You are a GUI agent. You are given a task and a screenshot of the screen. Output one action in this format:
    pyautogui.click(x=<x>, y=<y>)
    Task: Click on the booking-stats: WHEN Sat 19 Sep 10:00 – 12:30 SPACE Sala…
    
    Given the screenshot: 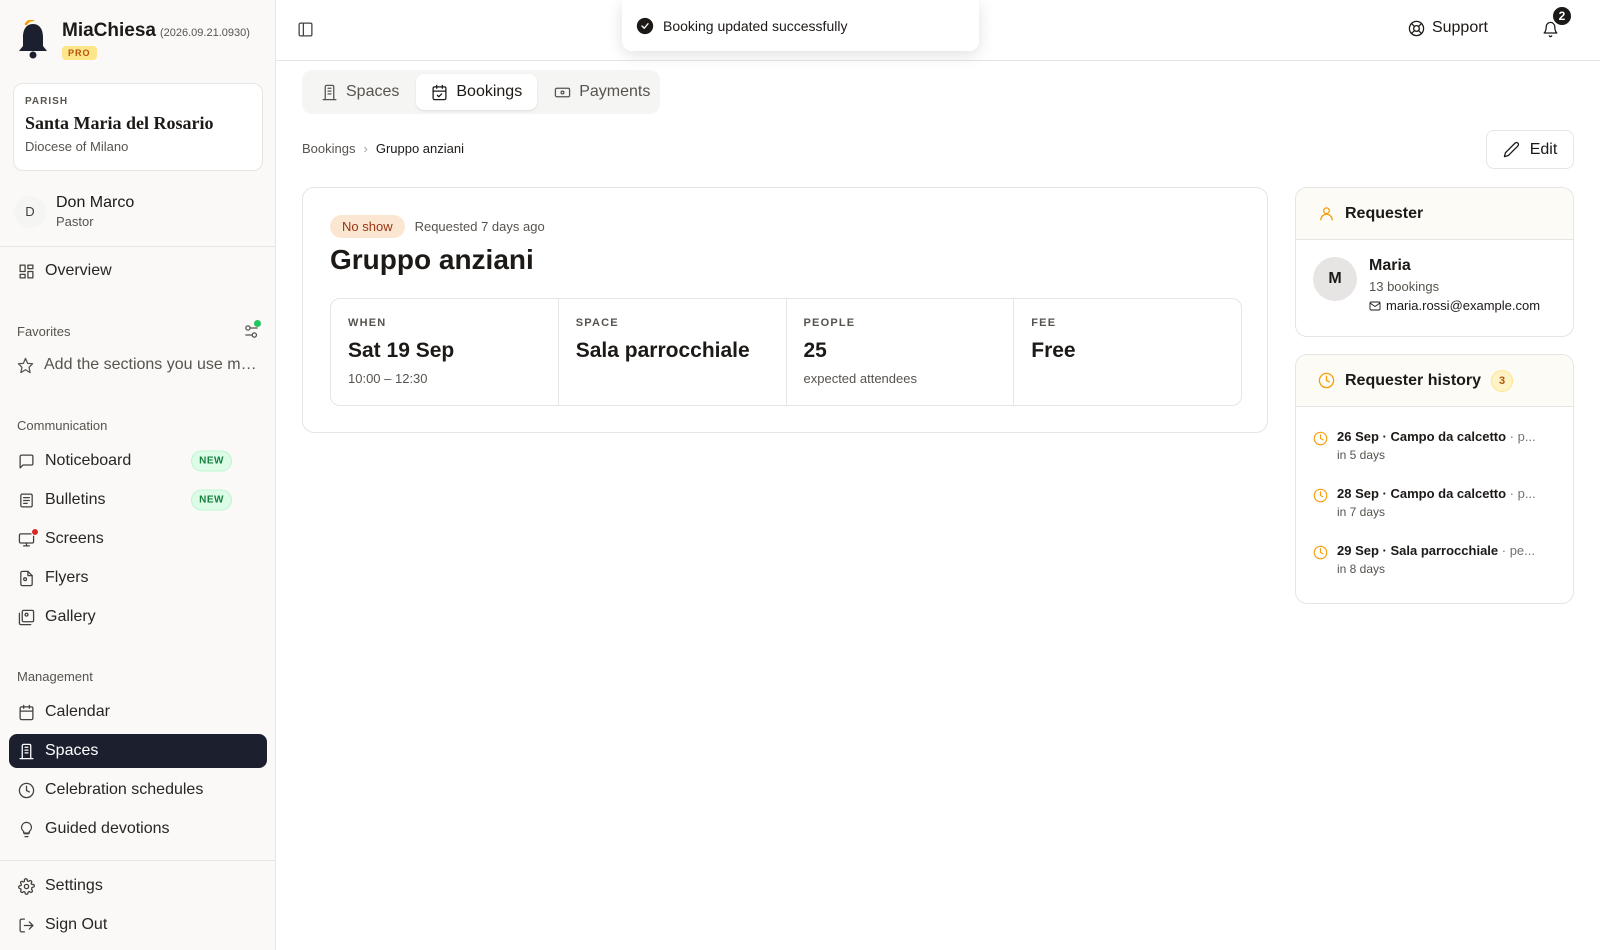 What is the action you would take?
    pyautogui.click(x=786, y=352)
    